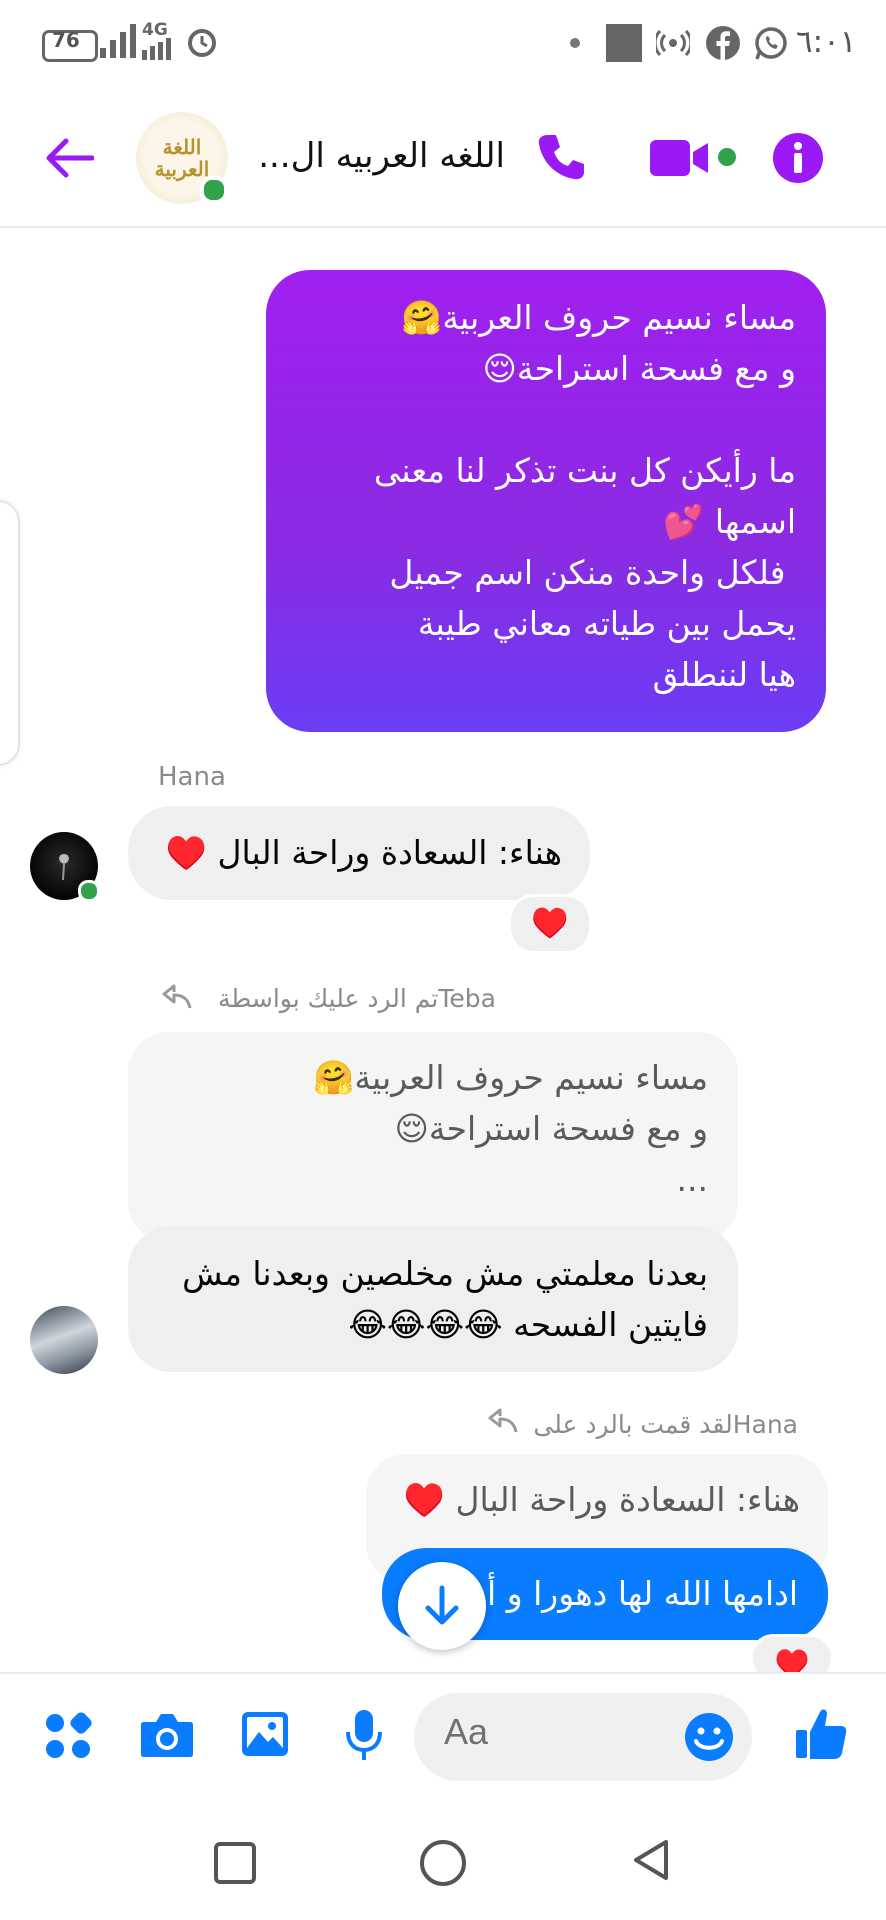 The width and height of the screenshot is (886, 1920). What do you see at coordinates (118, 41) in the screenshot?
I see `signal-icon` at bounding box center [118, 41].